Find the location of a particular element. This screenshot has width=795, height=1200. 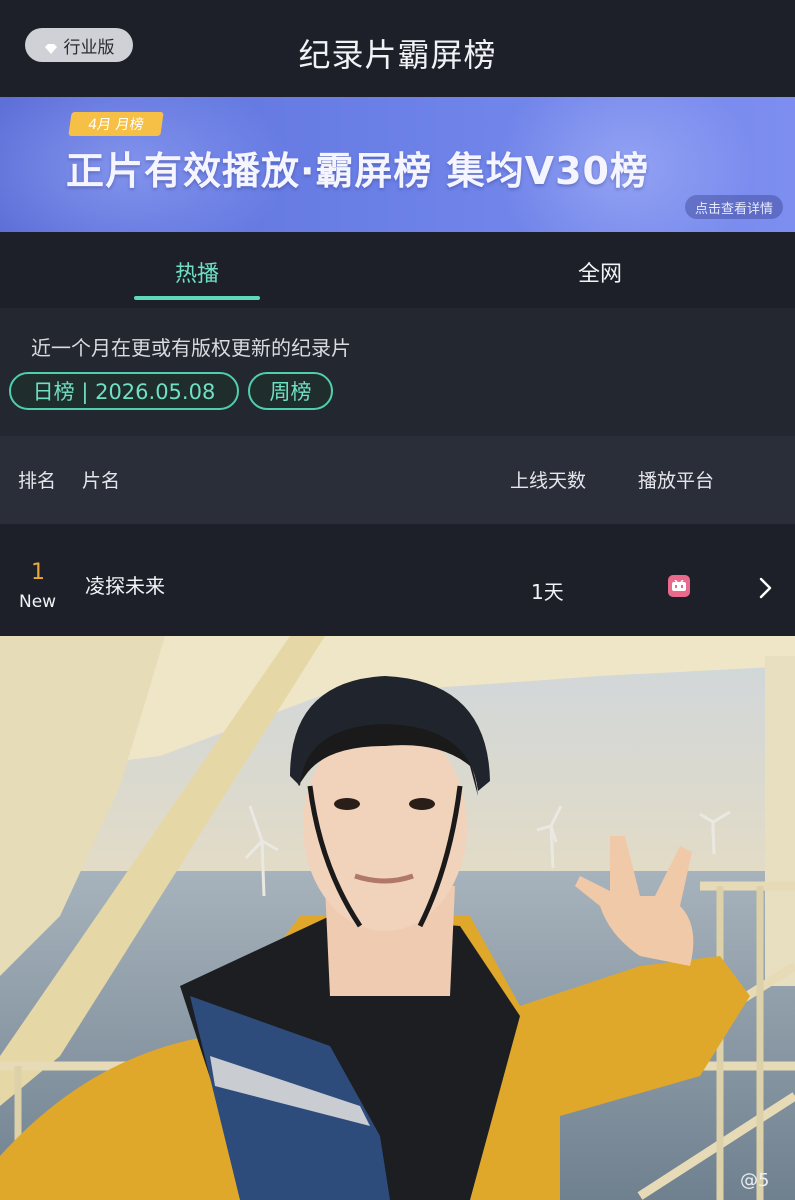

active-tab-indicator is located at coordinates (197, 298).